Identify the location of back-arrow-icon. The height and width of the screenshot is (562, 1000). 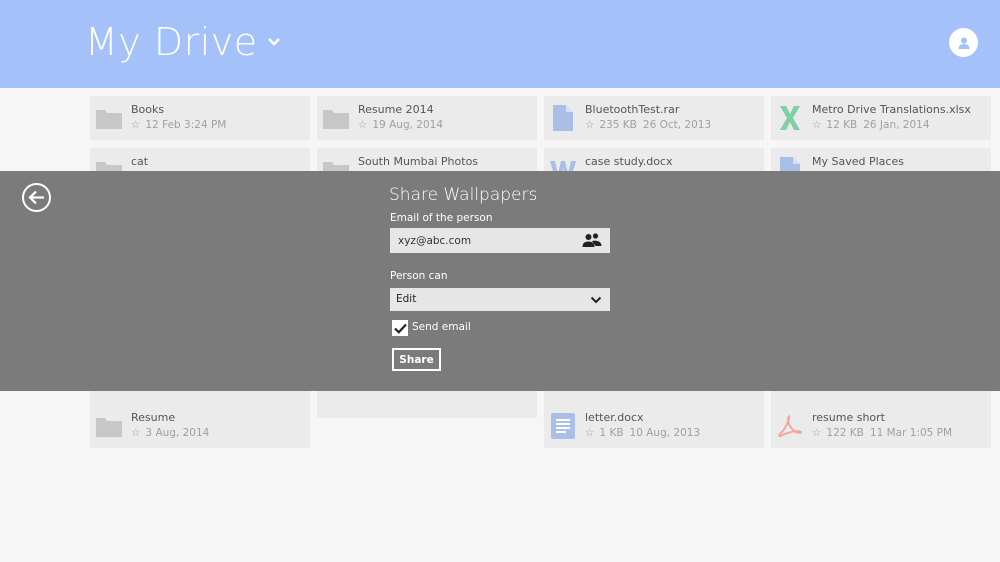
(36, 197).